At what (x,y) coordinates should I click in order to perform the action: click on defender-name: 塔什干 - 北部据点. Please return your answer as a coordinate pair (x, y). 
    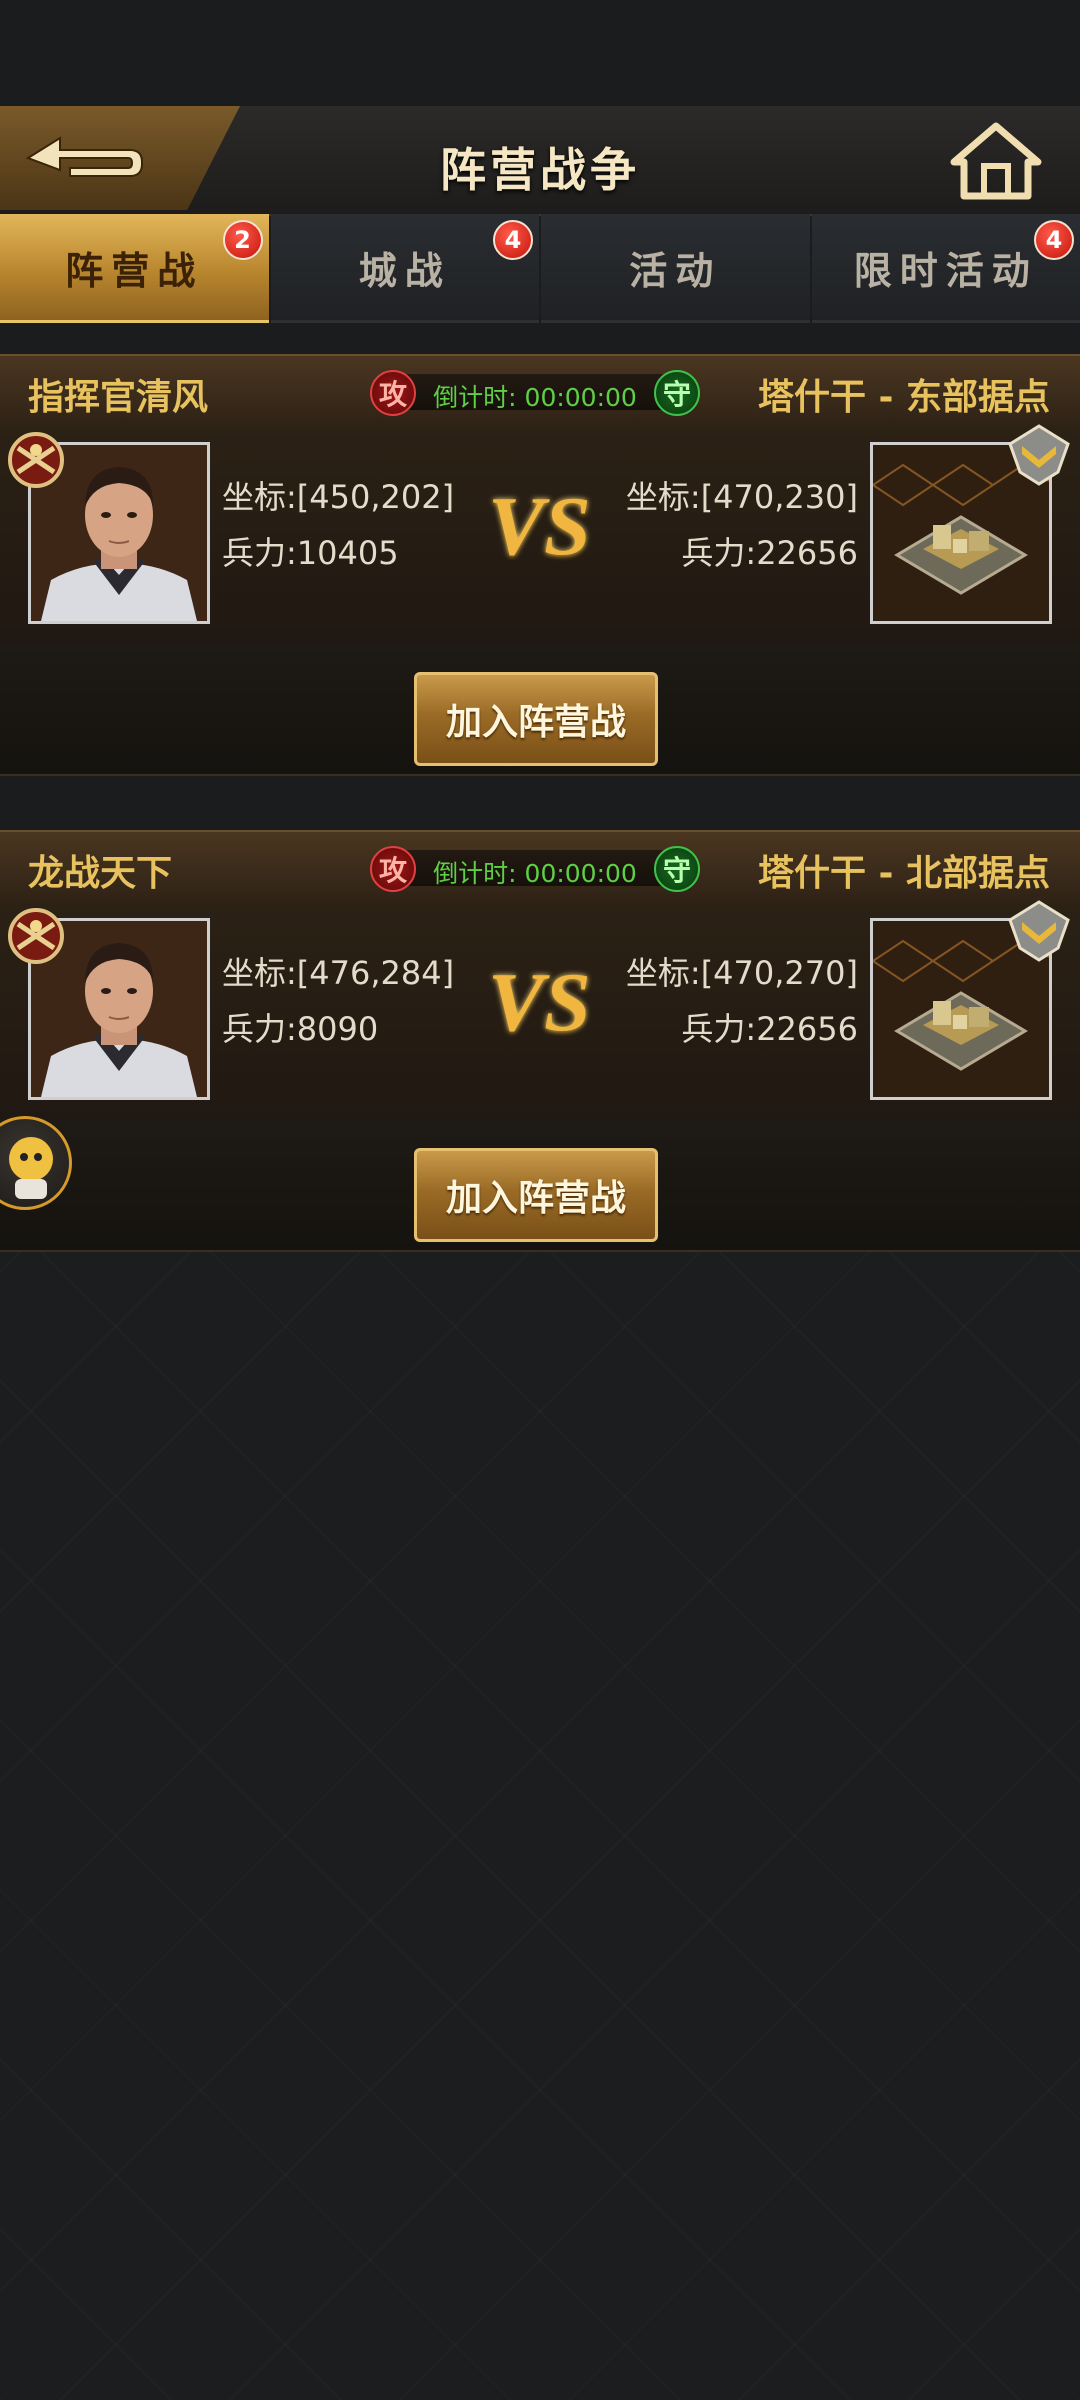
    Looking at the image, I should click on (904, 870).